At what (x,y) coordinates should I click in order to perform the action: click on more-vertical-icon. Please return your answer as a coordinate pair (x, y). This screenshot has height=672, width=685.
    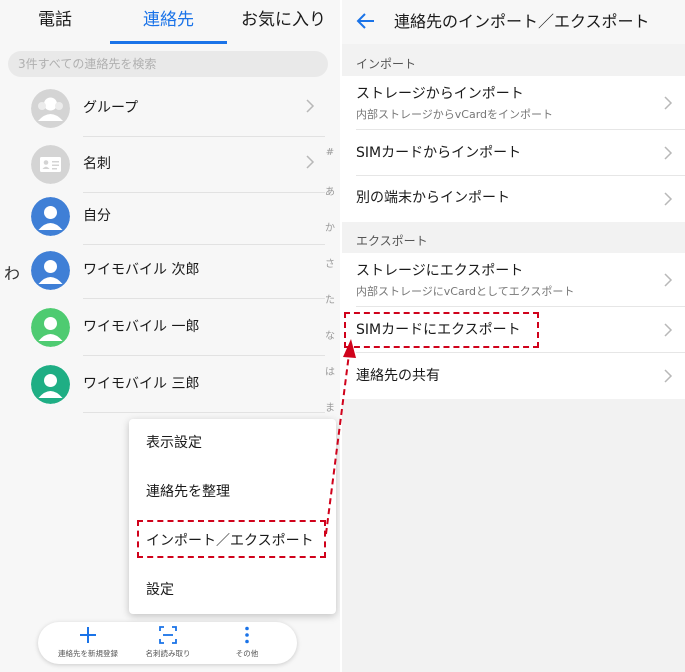
    Looking at the image, I should click on (247, 635).